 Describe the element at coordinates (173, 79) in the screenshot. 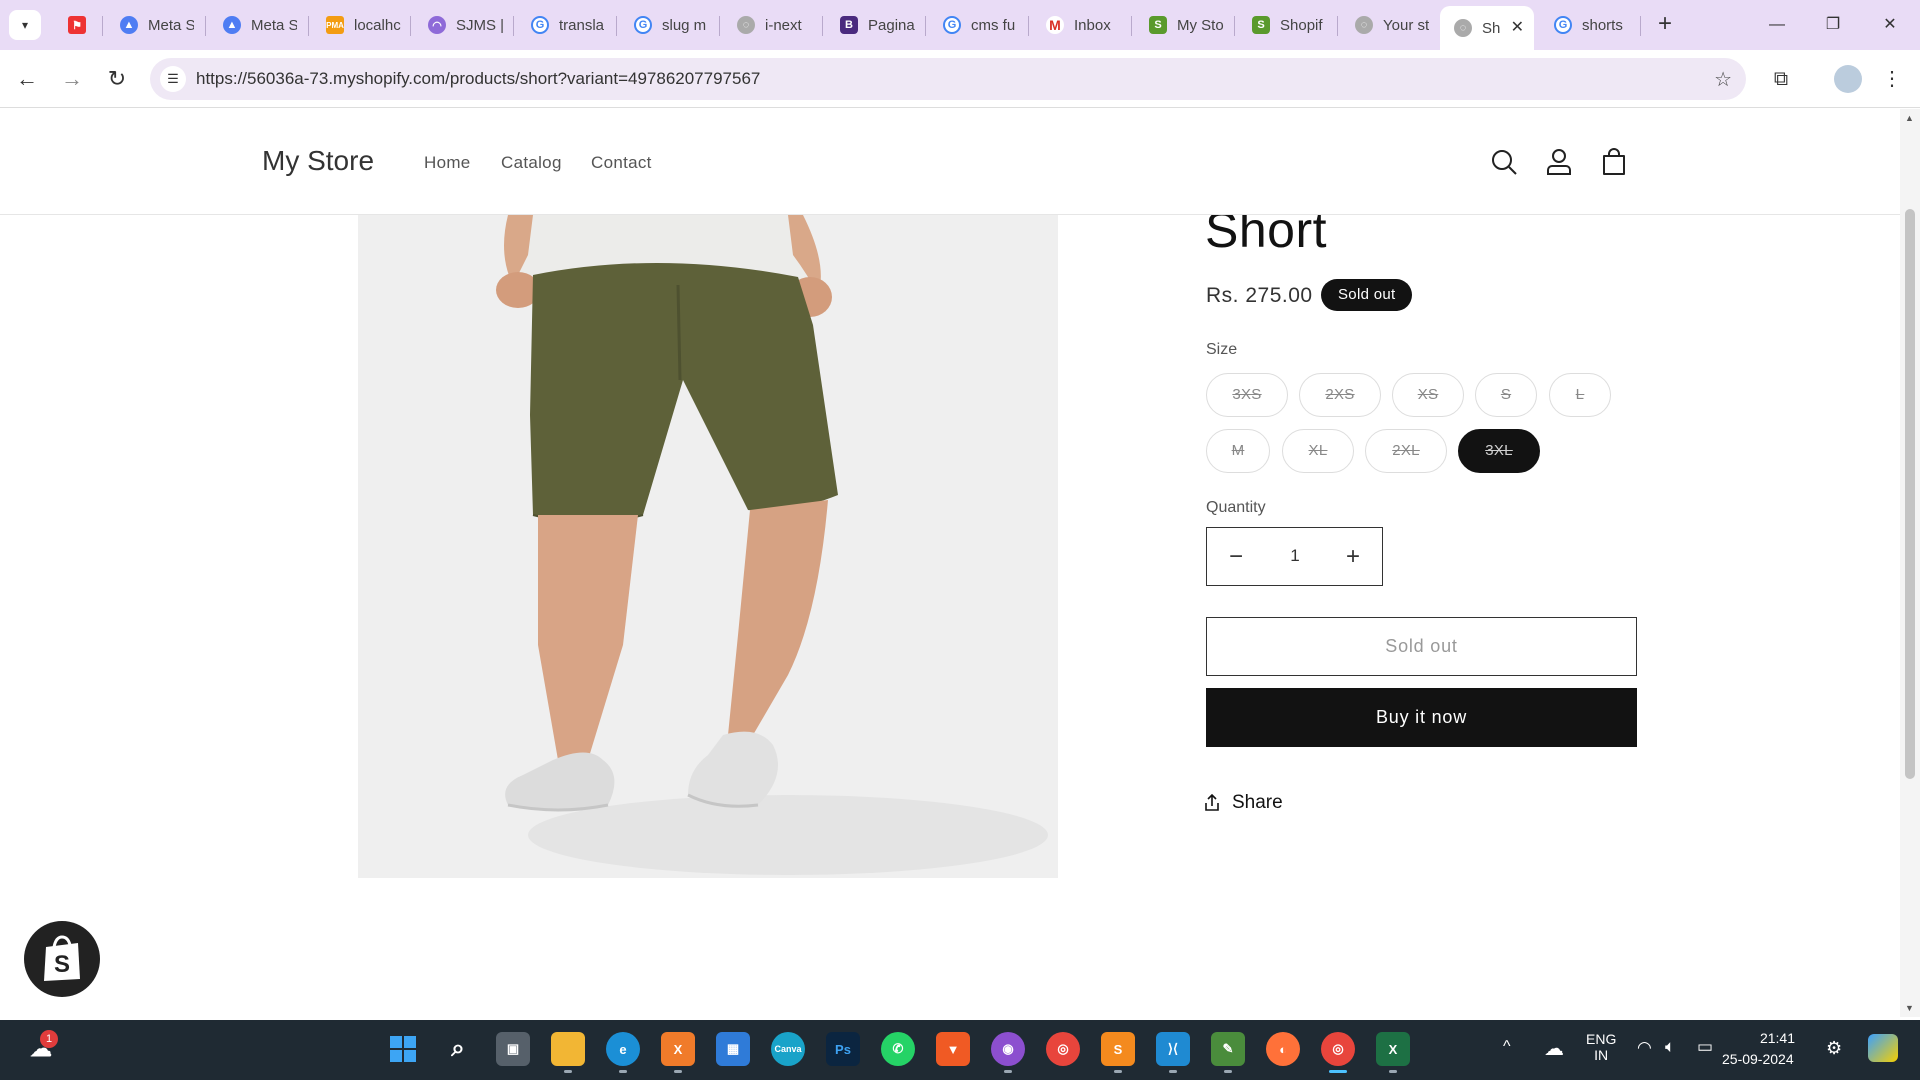

I see `site-info-icon: ☰` at that location.